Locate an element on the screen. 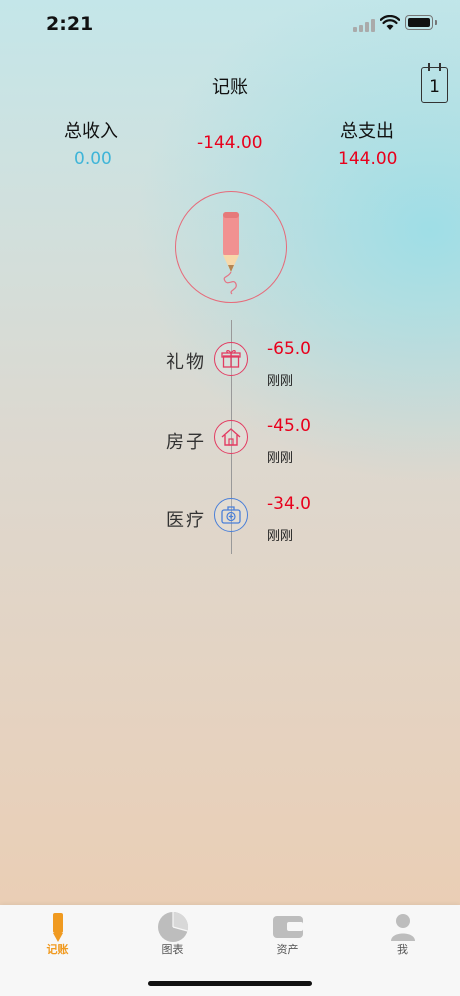 The width and height of the screenshot is (460, 996). house-icon is located at coordinates (231, 437).